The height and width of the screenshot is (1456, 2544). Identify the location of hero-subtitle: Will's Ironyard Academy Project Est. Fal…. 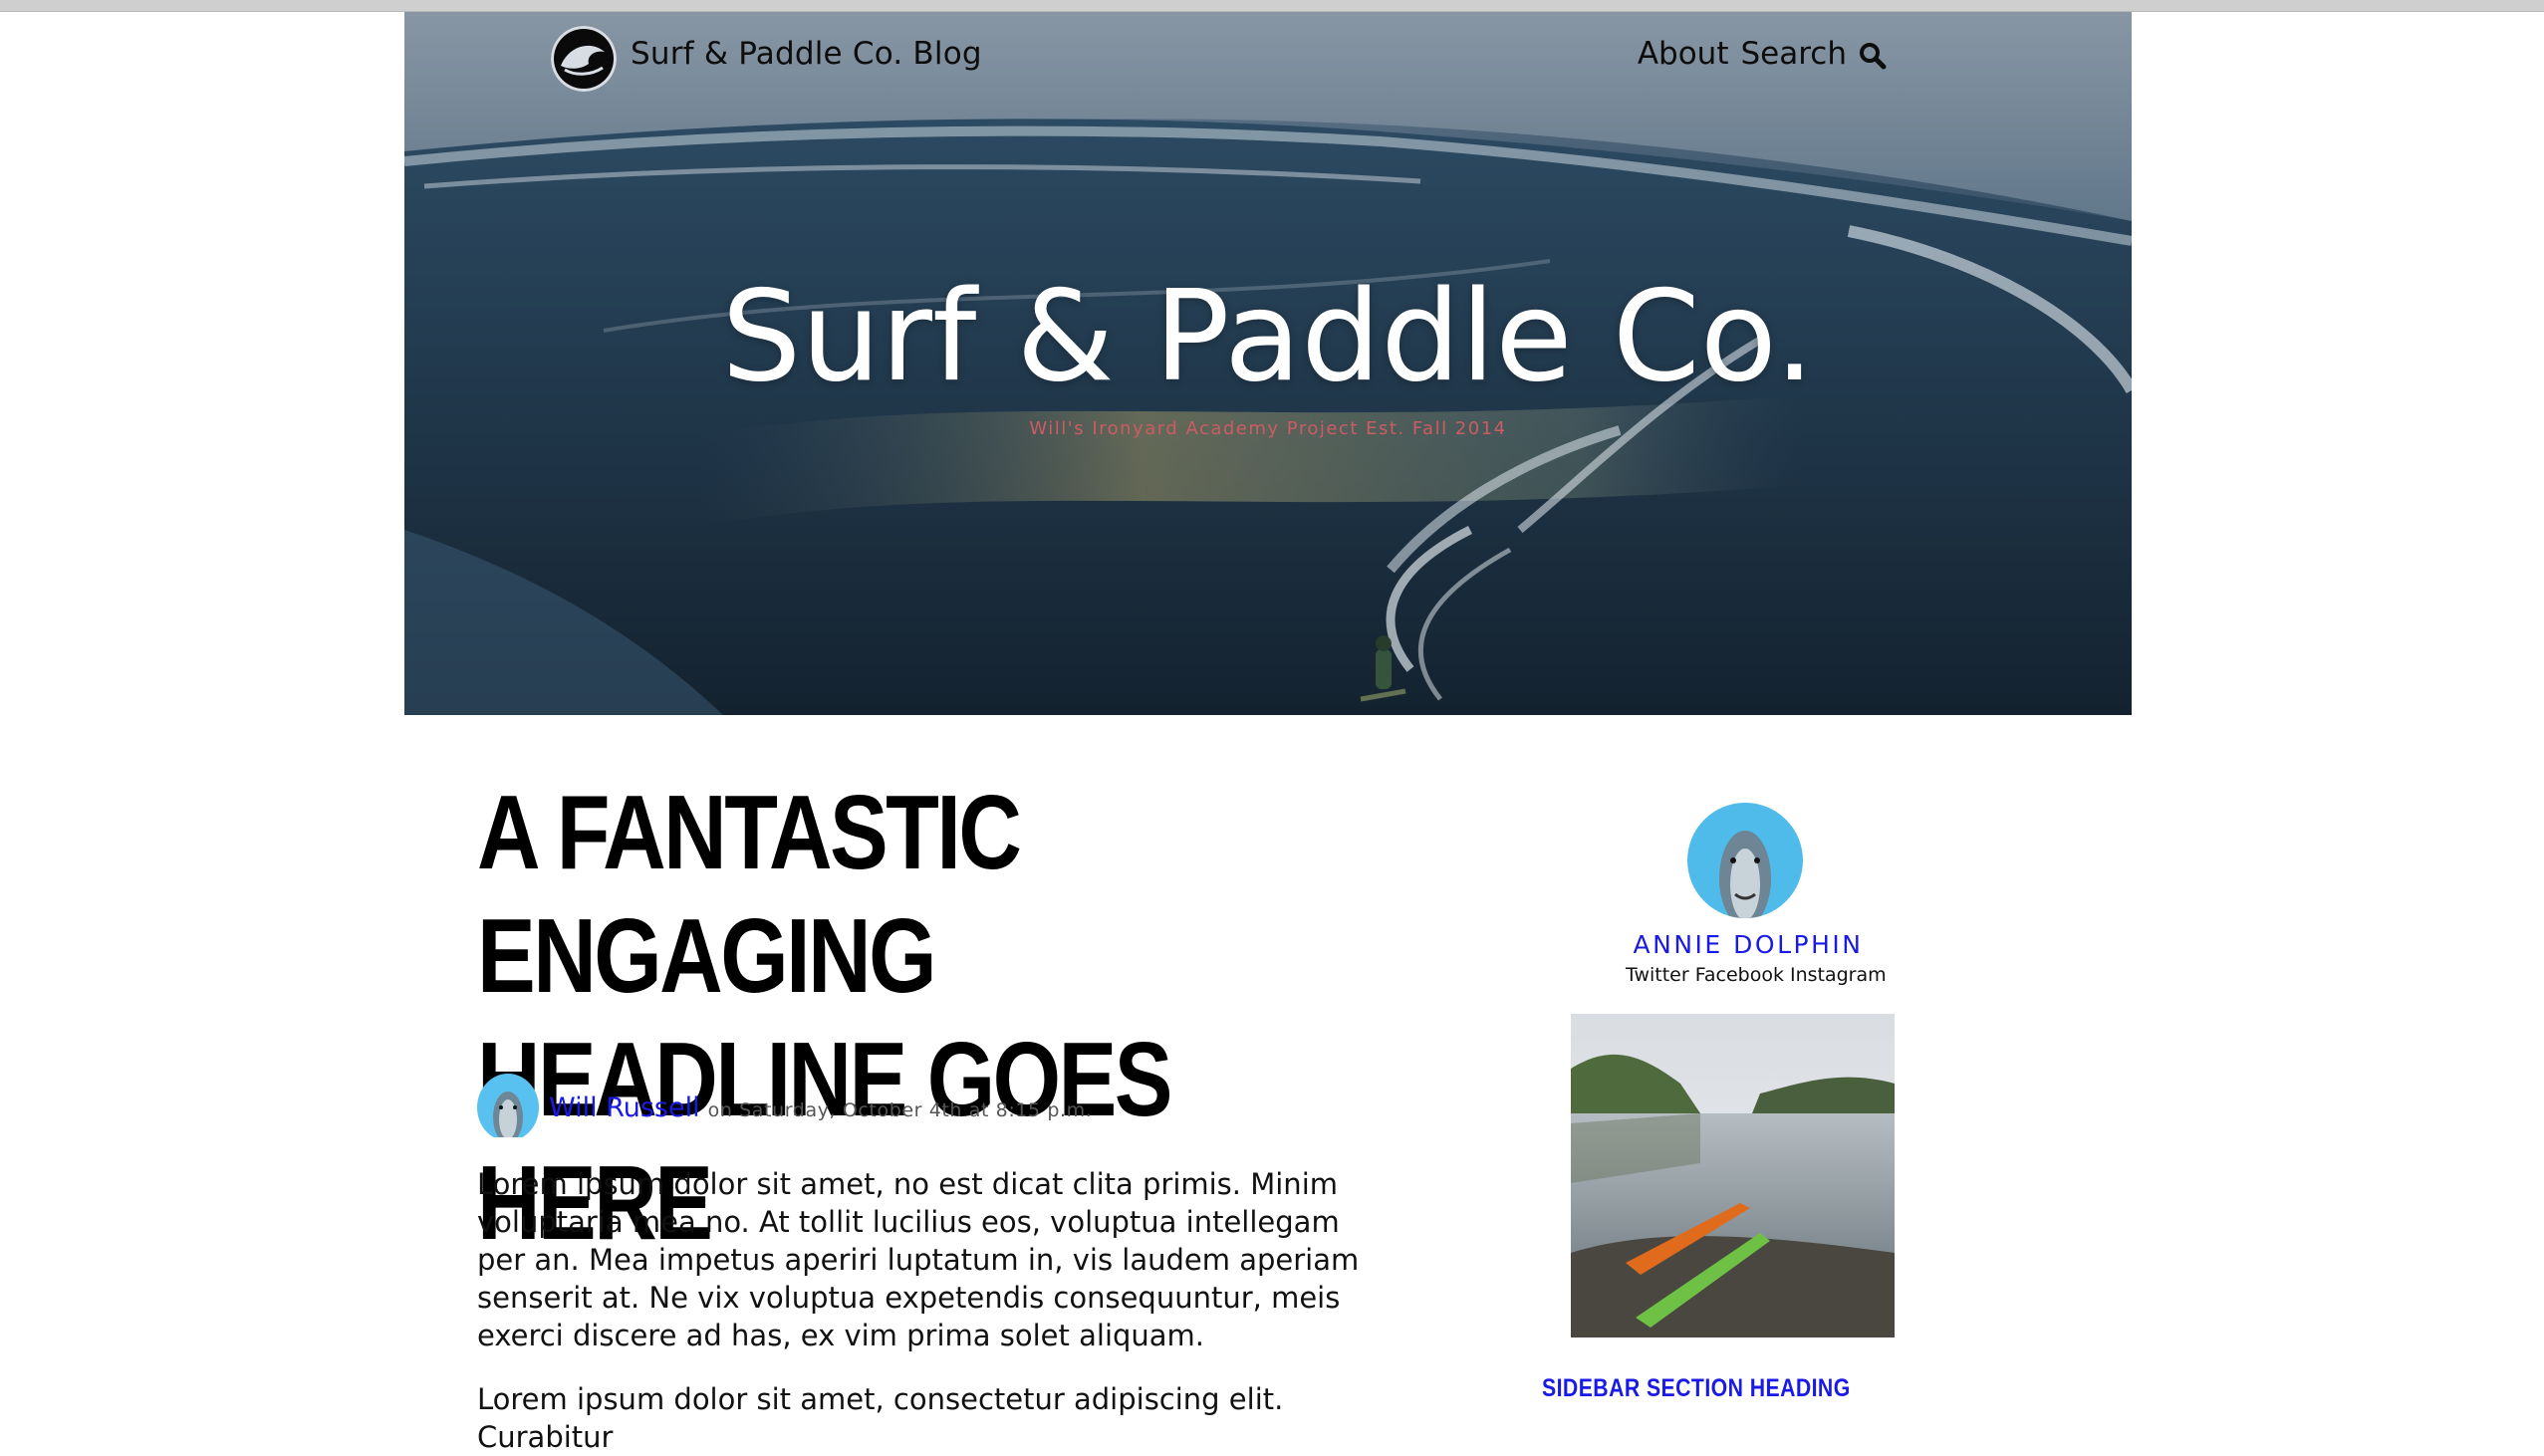
(1268, 428).